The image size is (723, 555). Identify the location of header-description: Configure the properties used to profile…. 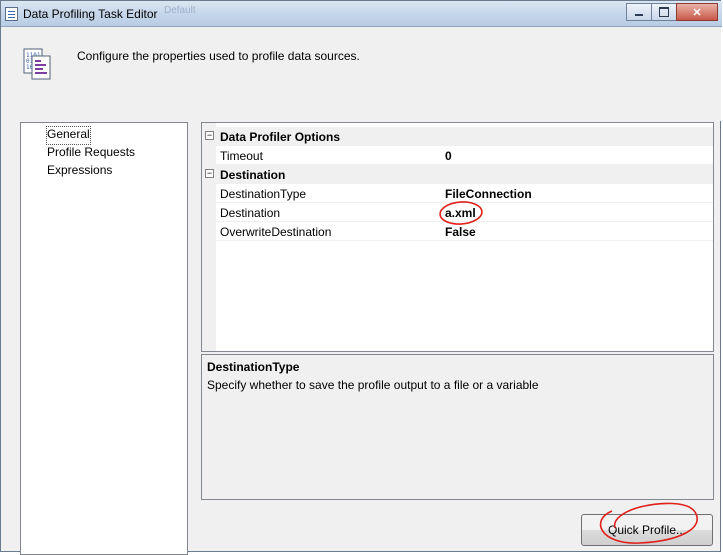
(218, 56).